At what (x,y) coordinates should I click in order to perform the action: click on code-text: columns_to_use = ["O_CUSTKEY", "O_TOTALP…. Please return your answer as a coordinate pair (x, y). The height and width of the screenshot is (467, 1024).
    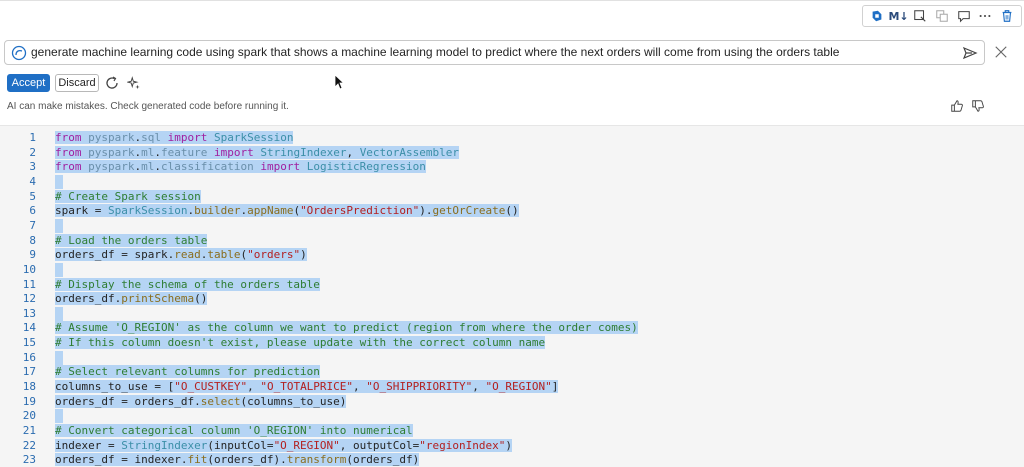
    Looking at the image, I should click on (307, 387).